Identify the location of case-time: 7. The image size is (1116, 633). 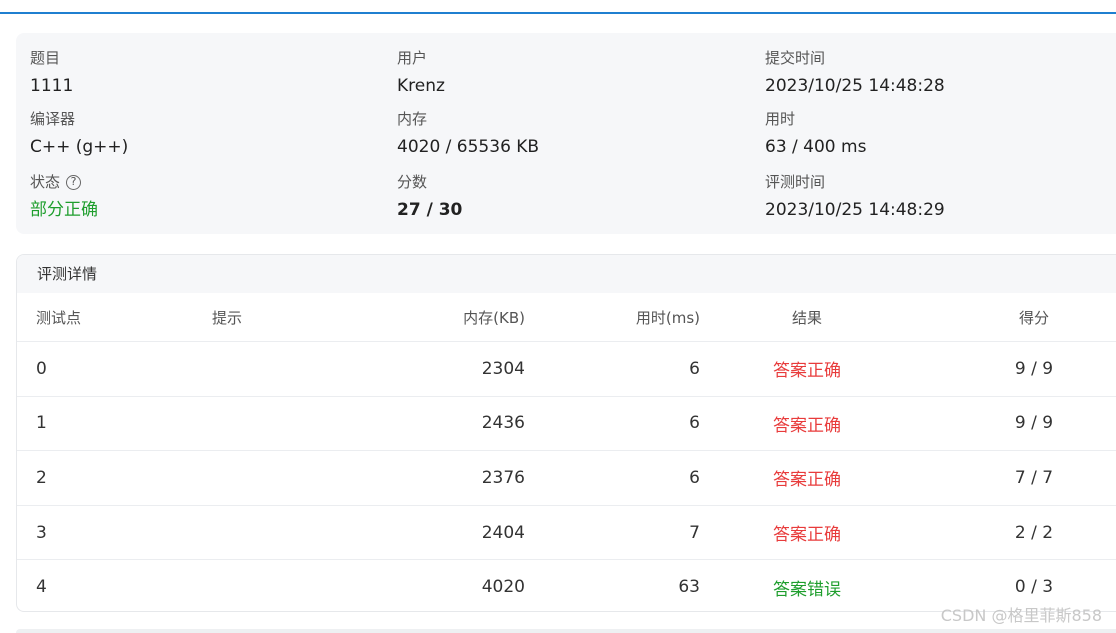
(694, 532).